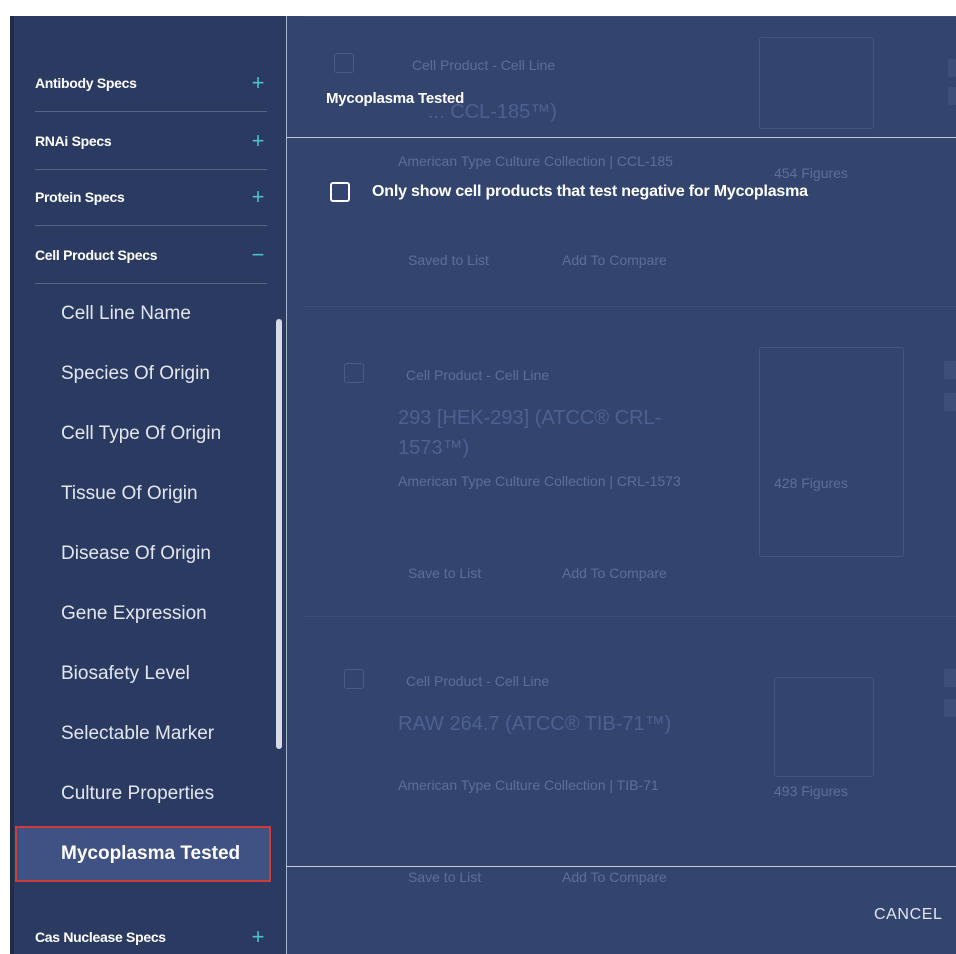  I want to click on filter-item-gene-expression: Gene Expression, so click(143, 614).